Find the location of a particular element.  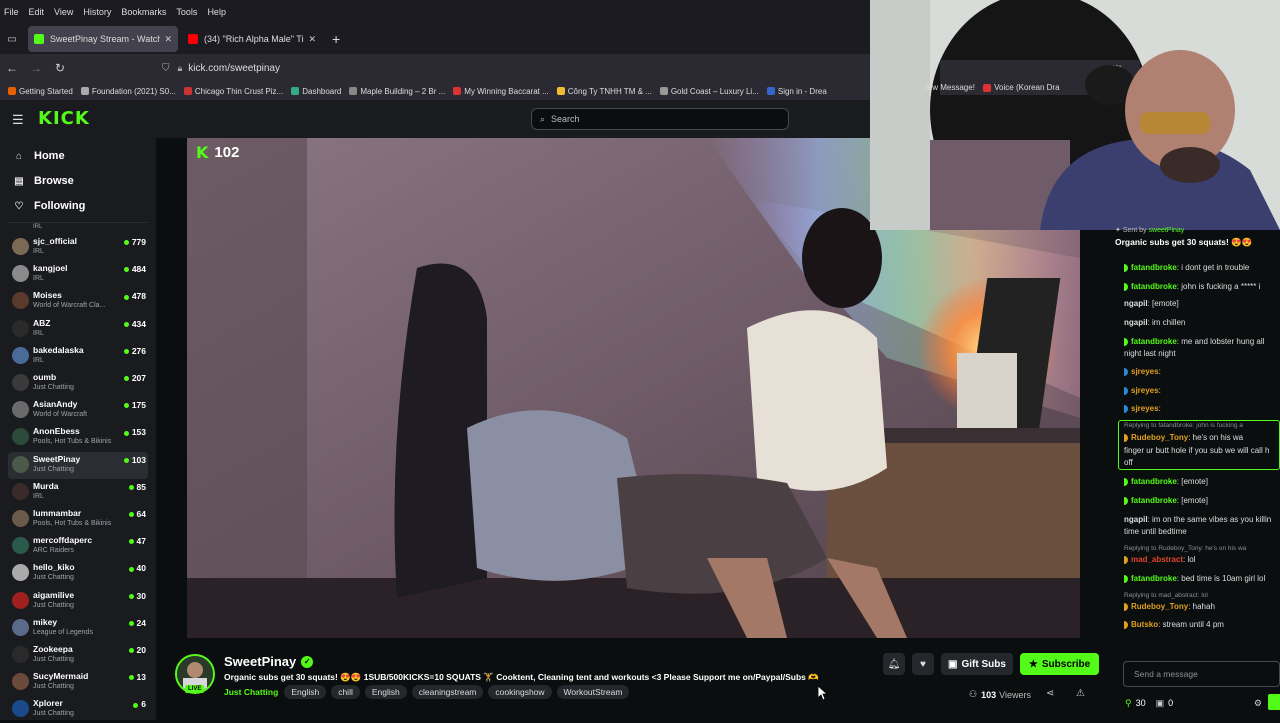

subscribe-button: ★ Subscribe is located at coordinates (1059, 664).